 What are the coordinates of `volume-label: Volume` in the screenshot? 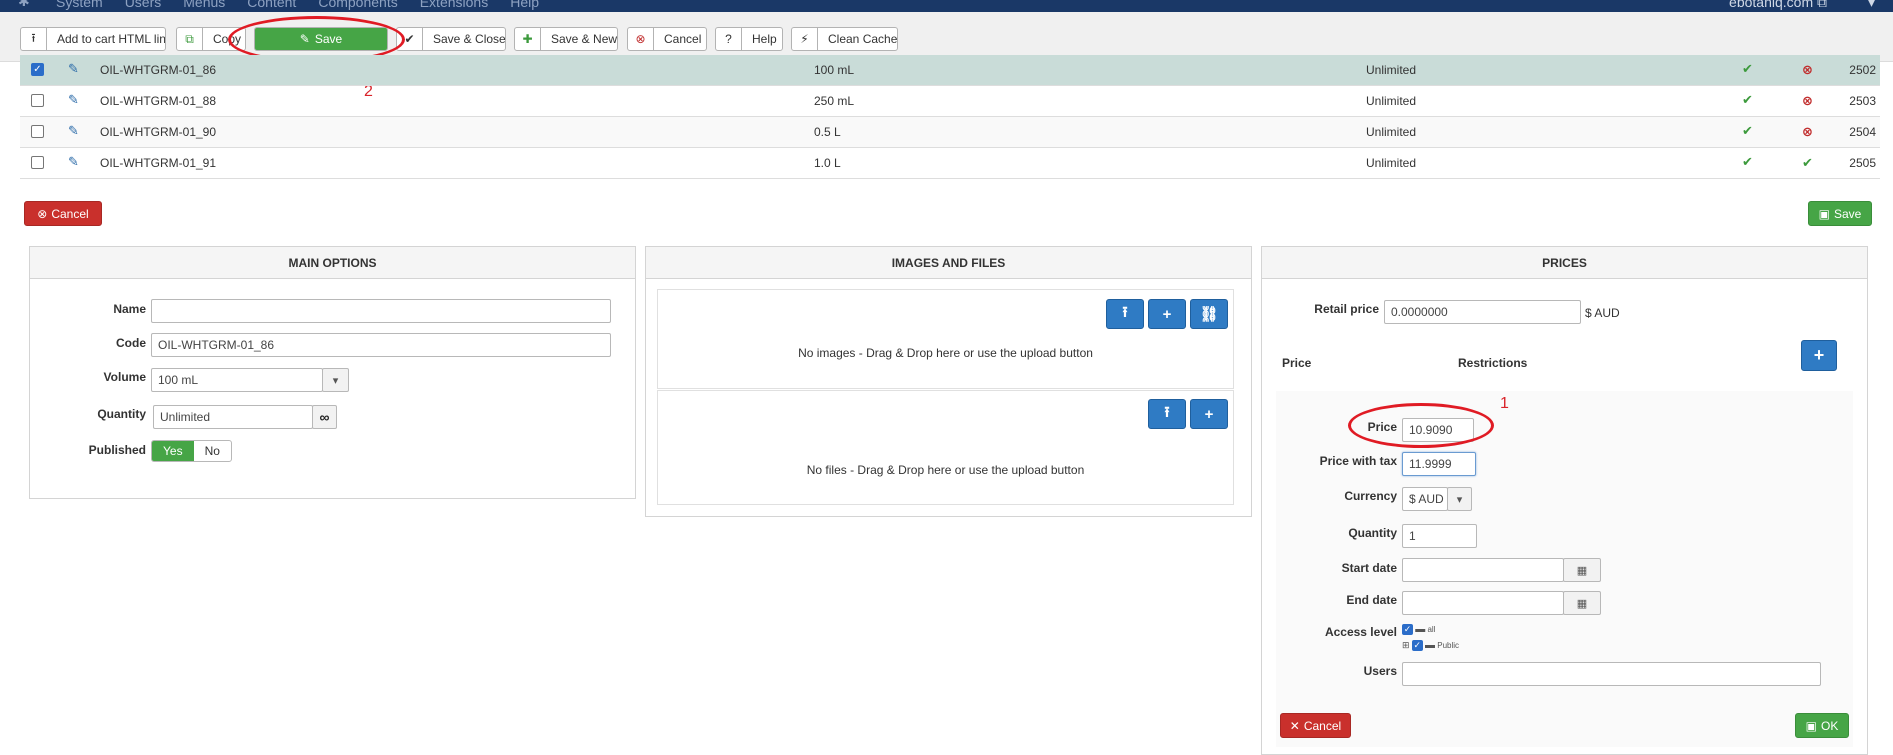 It's located at (124, 377).